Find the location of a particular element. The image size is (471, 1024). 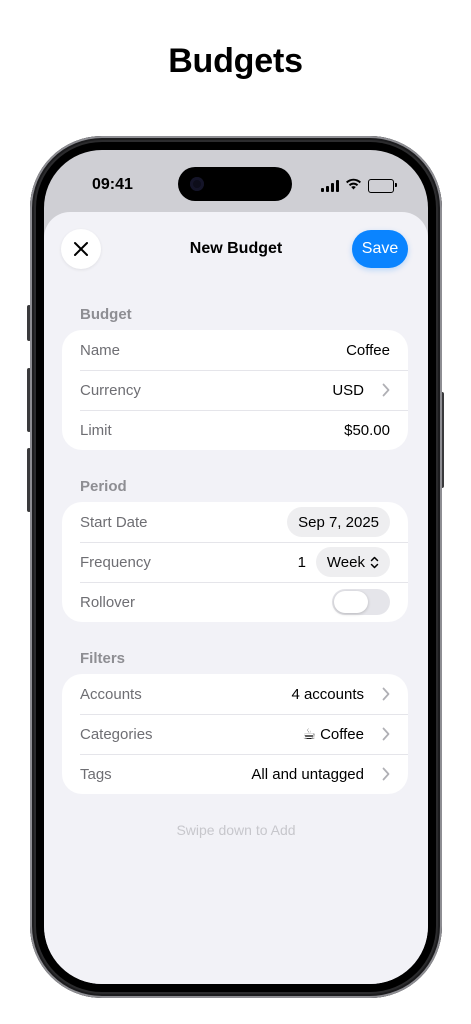

rollover-toggle is located at coordinates (361, 602).